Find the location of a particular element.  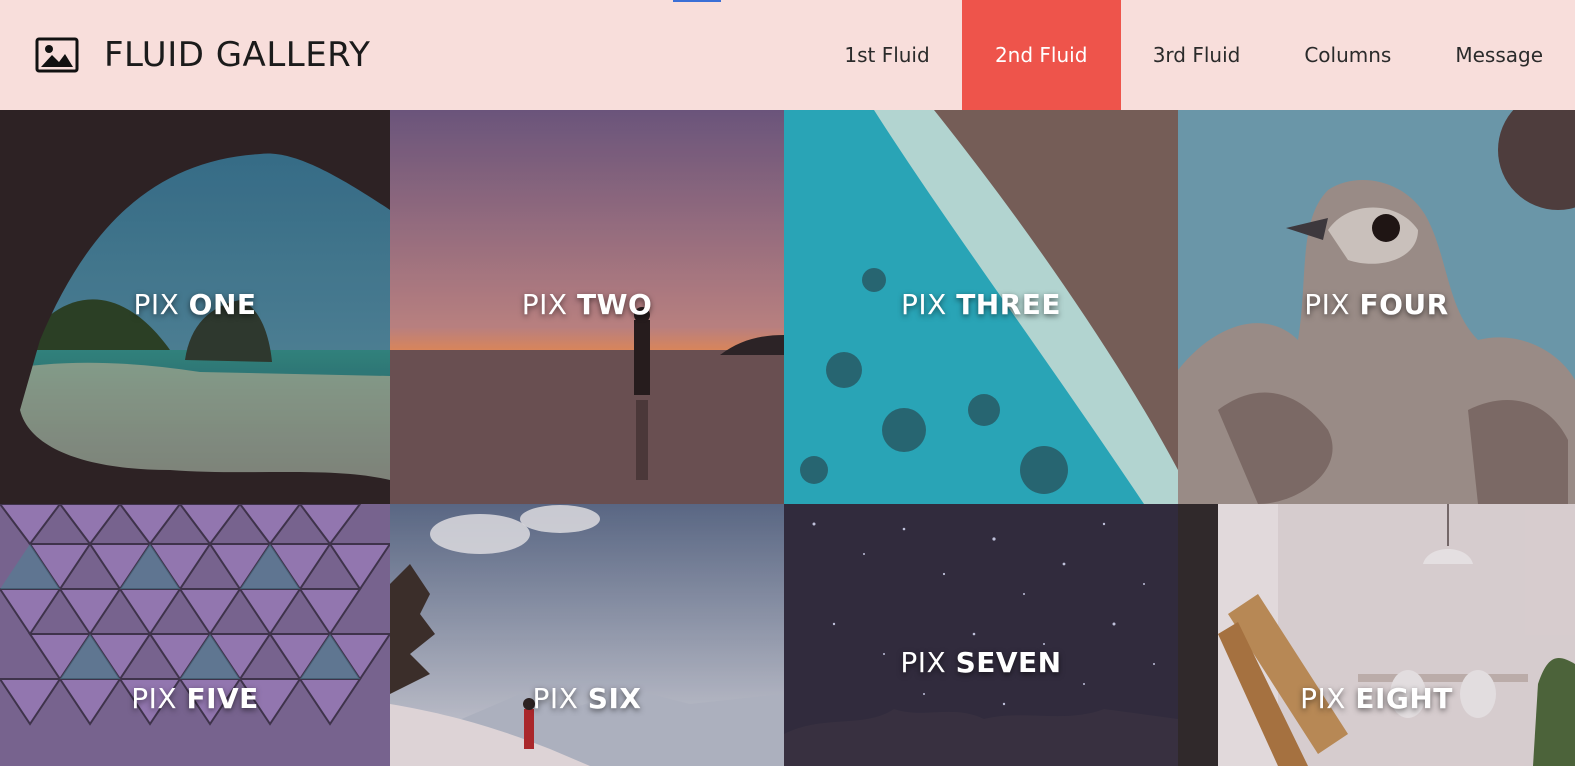

gallery-tile-one: PIX ONE is located at coordinates (195, 307).